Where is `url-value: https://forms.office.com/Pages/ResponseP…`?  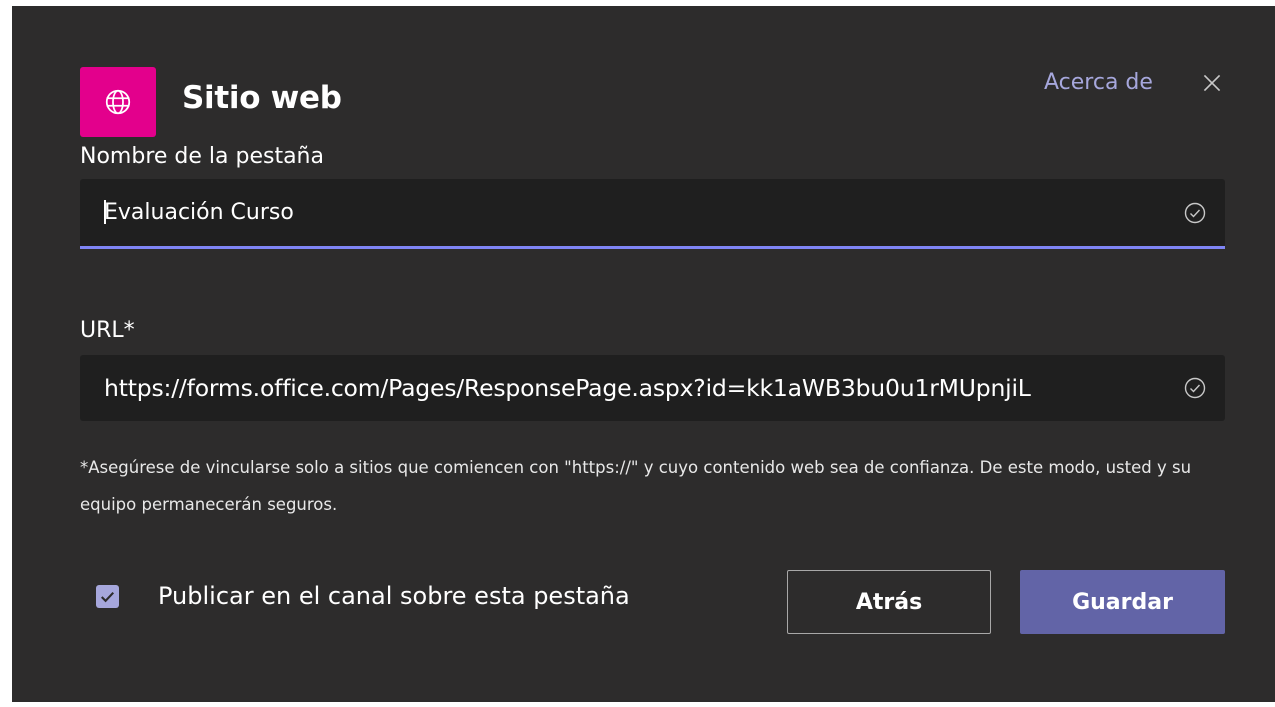
url-value: https://forms.office.com/Pages/ResponseP… is located at coordinates (567, 388).